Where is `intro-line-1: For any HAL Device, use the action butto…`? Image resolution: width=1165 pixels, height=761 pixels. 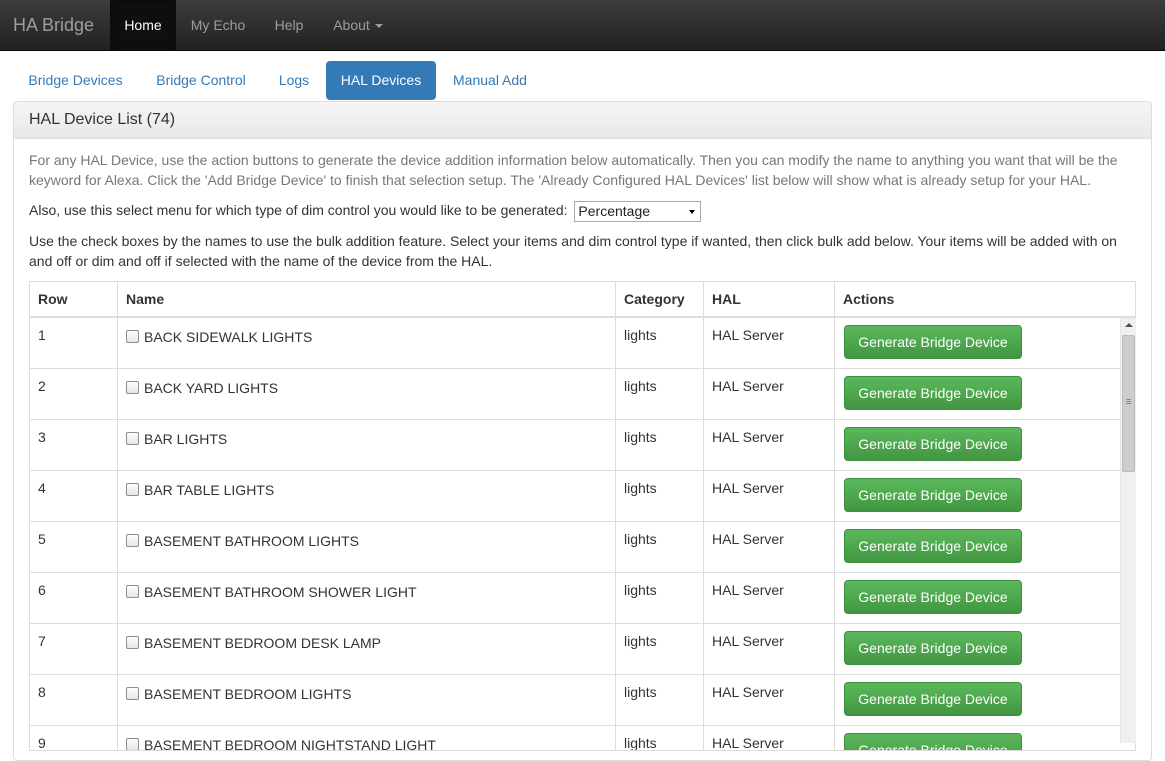 intro-line-1: For any HAL Device, use the action butto… is located at coordinates (573, 160).